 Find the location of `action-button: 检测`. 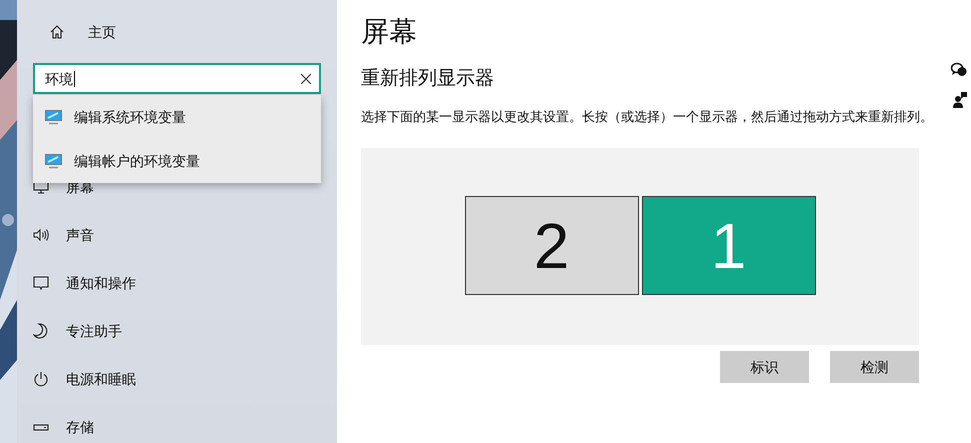

action-button: 检测 is located at coordinates (874, 367).